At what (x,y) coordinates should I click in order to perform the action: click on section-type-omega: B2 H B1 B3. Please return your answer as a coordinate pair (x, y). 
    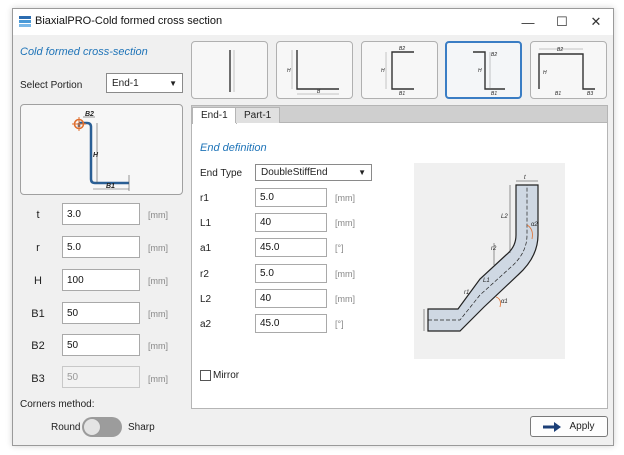
    Looking at the image, I should click on (568, 70).